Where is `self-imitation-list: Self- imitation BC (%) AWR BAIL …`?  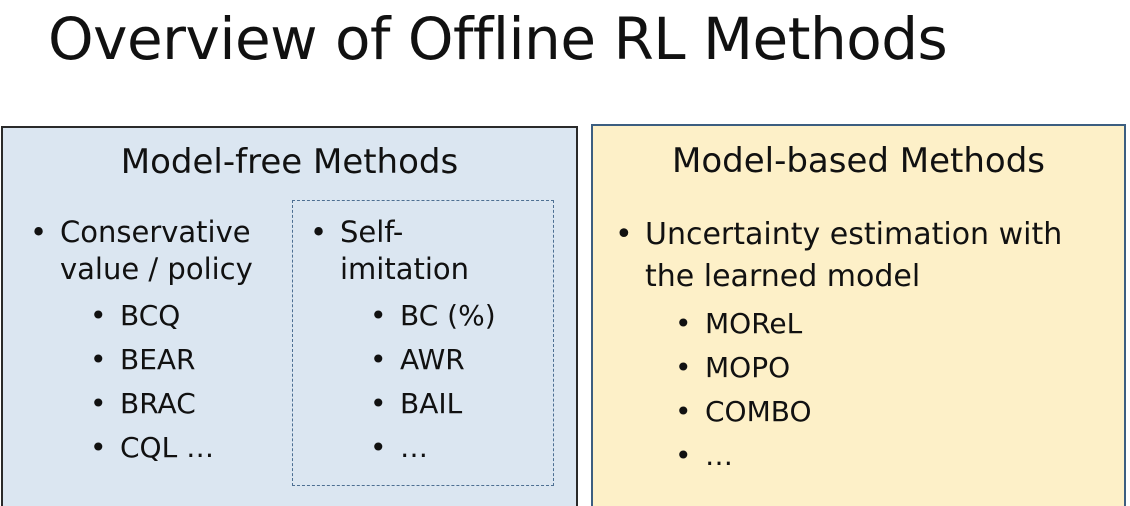
self-imitation-list: Self- imitation BC (%) AWR BAIL … is located at coordinates (403, 342).